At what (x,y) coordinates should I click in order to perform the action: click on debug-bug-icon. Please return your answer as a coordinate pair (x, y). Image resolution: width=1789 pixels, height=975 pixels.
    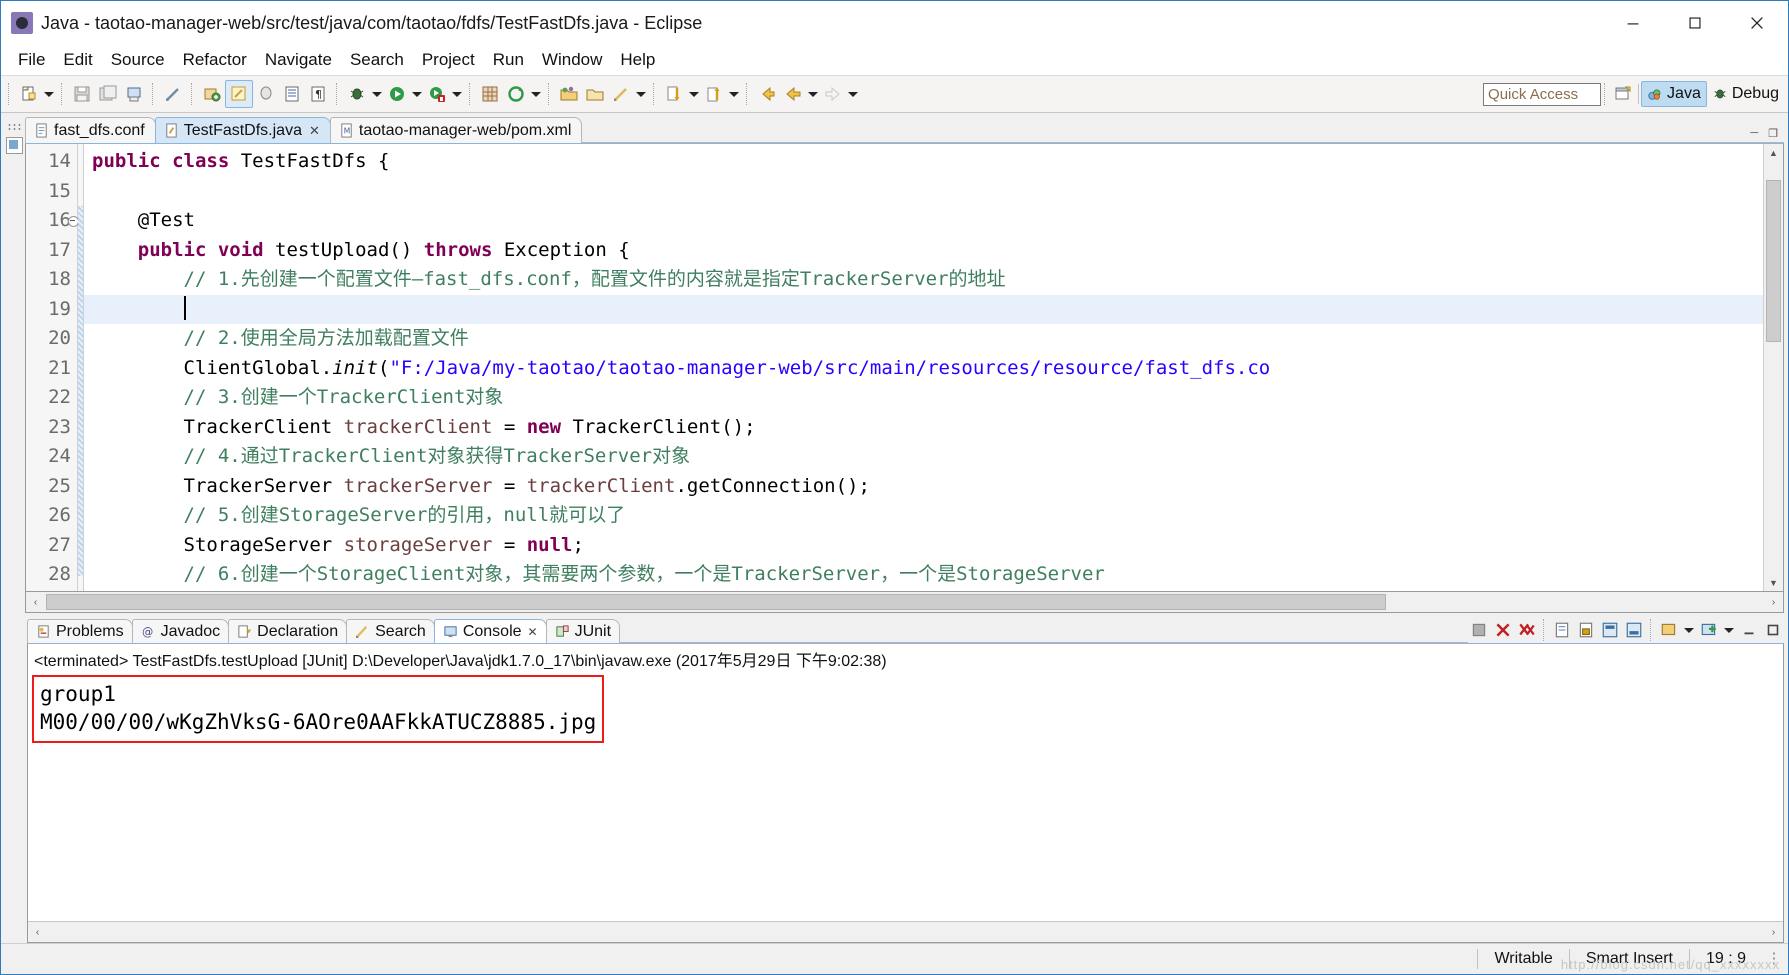
    Looking at the image, I should click on (357, 94).